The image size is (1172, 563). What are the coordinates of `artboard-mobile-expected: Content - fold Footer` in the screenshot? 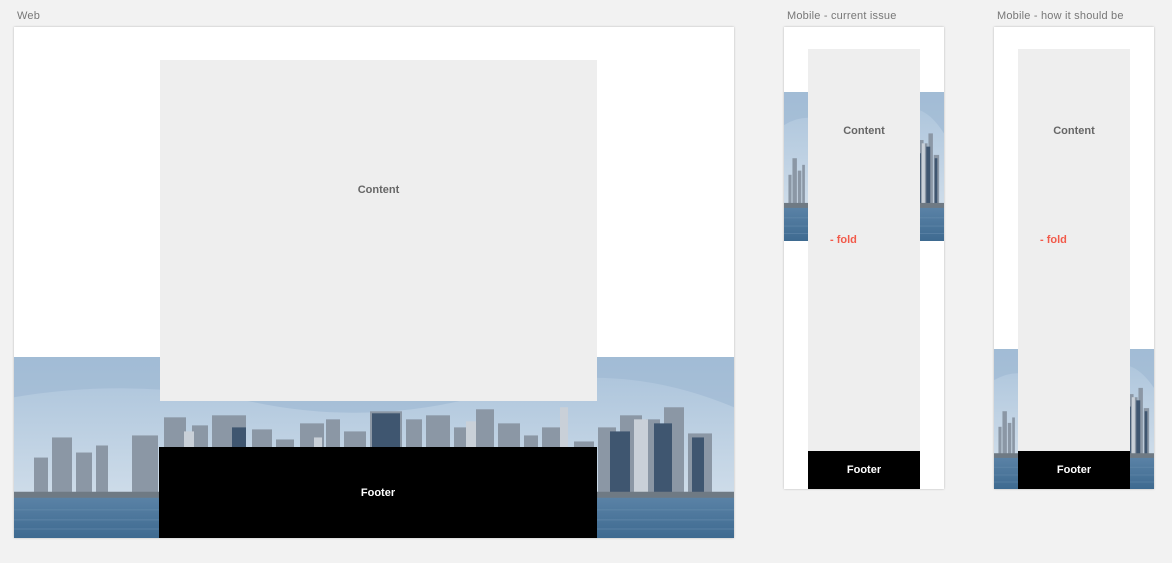 It's located at (1074, 258).